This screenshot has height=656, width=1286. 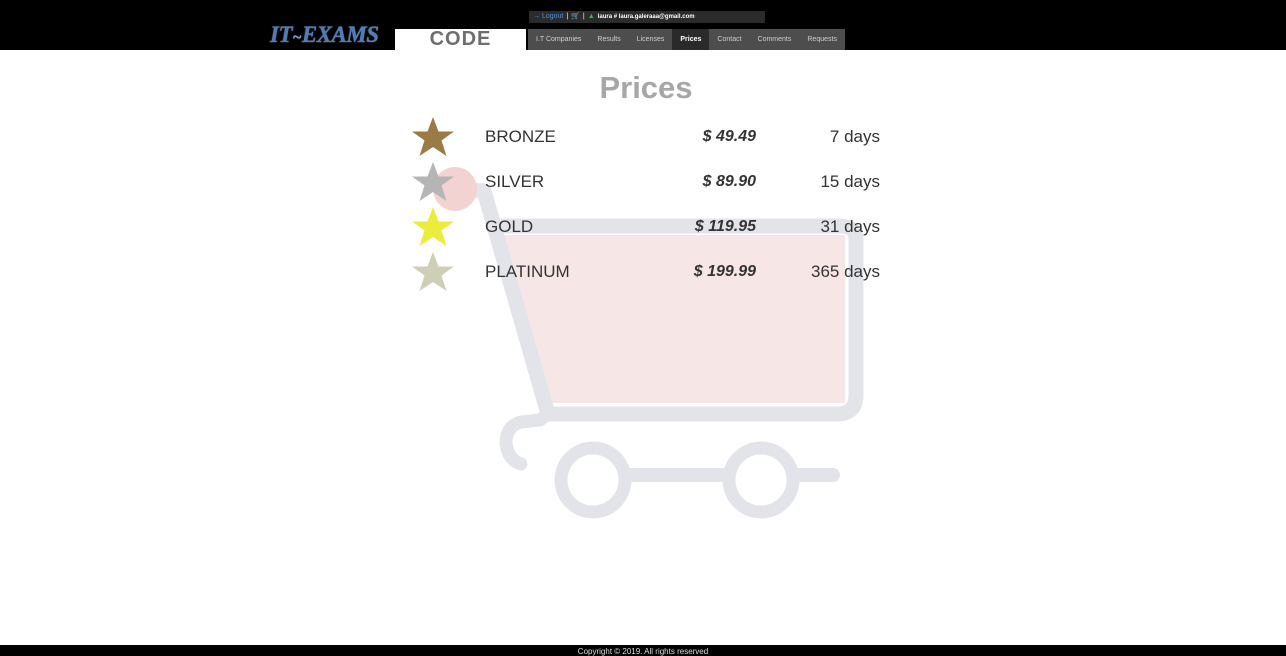 I want to click on tier-name: PLATINUM, so click(x=527, y=271).